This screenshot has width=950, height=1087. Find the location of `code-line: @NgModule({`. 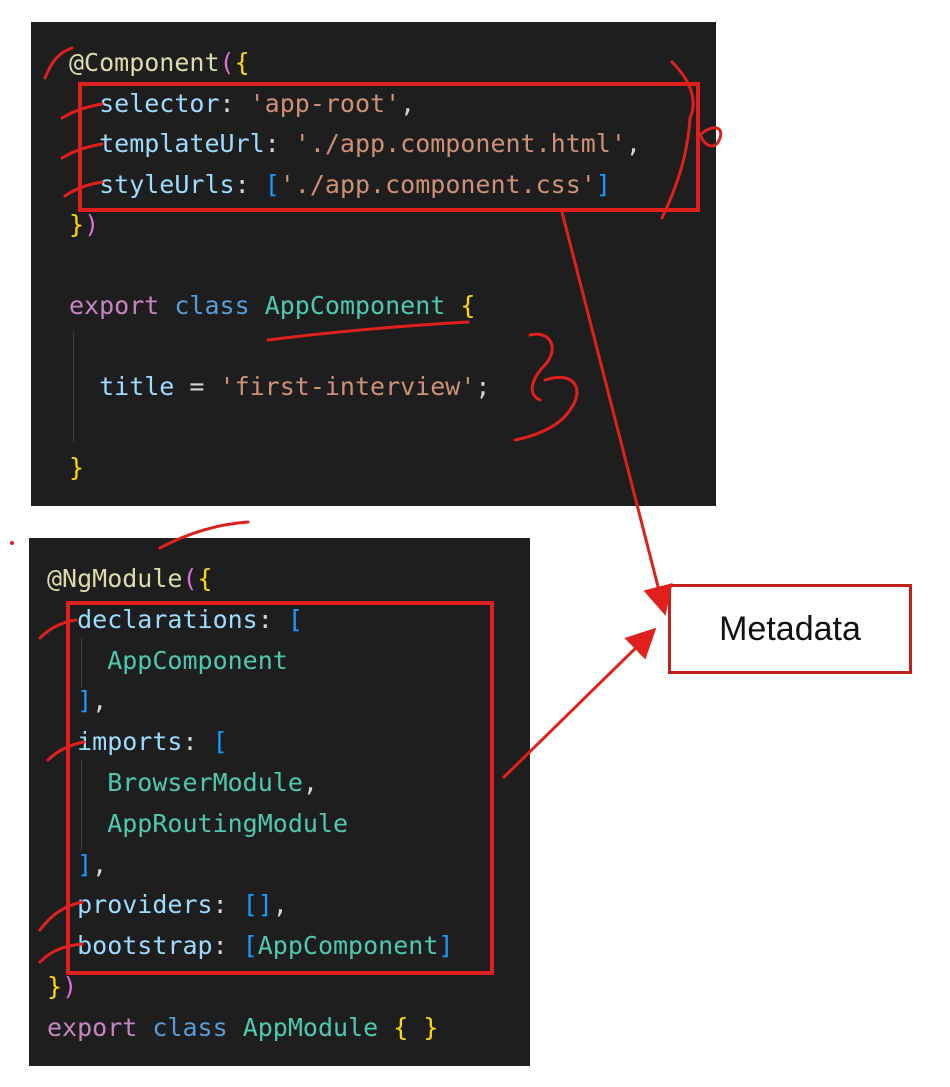

code-line: @NgModule({ is located at coordinates (130, 579).